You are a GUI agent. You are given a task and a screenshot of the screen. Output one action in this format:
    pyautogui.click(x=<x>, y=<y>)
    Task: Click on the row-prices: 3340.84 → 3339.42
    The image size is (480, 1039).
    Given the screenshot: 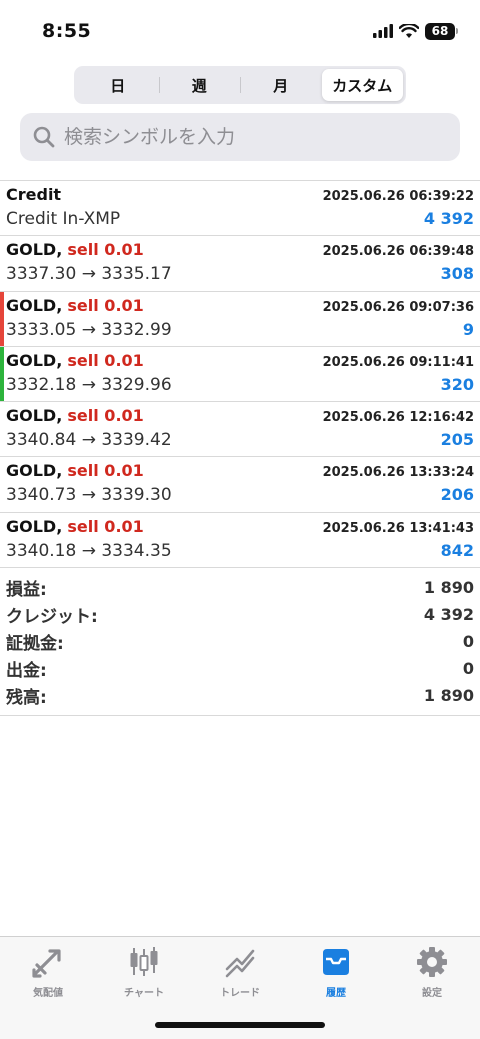 What is the action you would take?
    pyautogui.click(x=89, y=440)
    